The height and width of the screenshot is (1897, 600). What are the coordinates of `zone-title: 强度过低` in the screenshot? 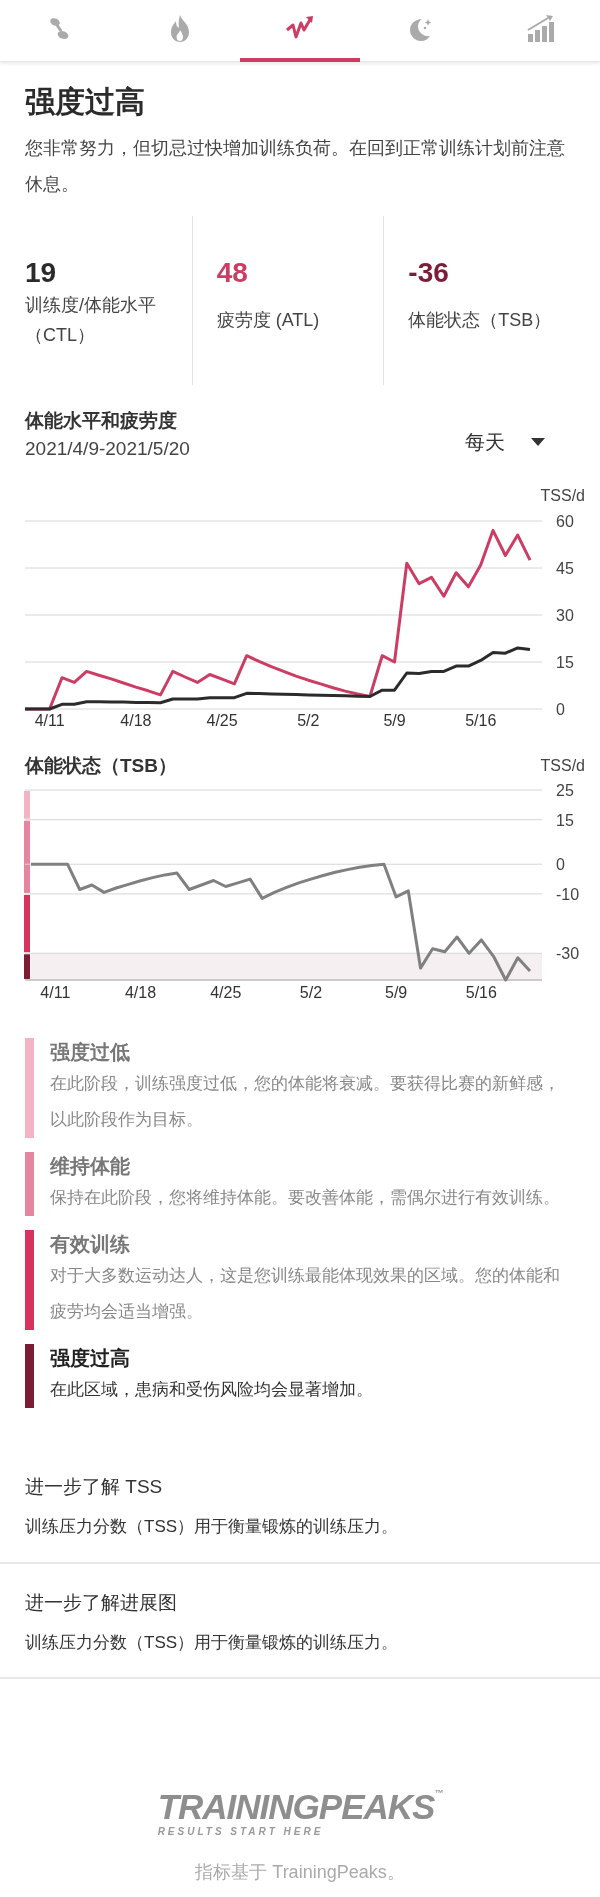 It's located at (90, 1053).